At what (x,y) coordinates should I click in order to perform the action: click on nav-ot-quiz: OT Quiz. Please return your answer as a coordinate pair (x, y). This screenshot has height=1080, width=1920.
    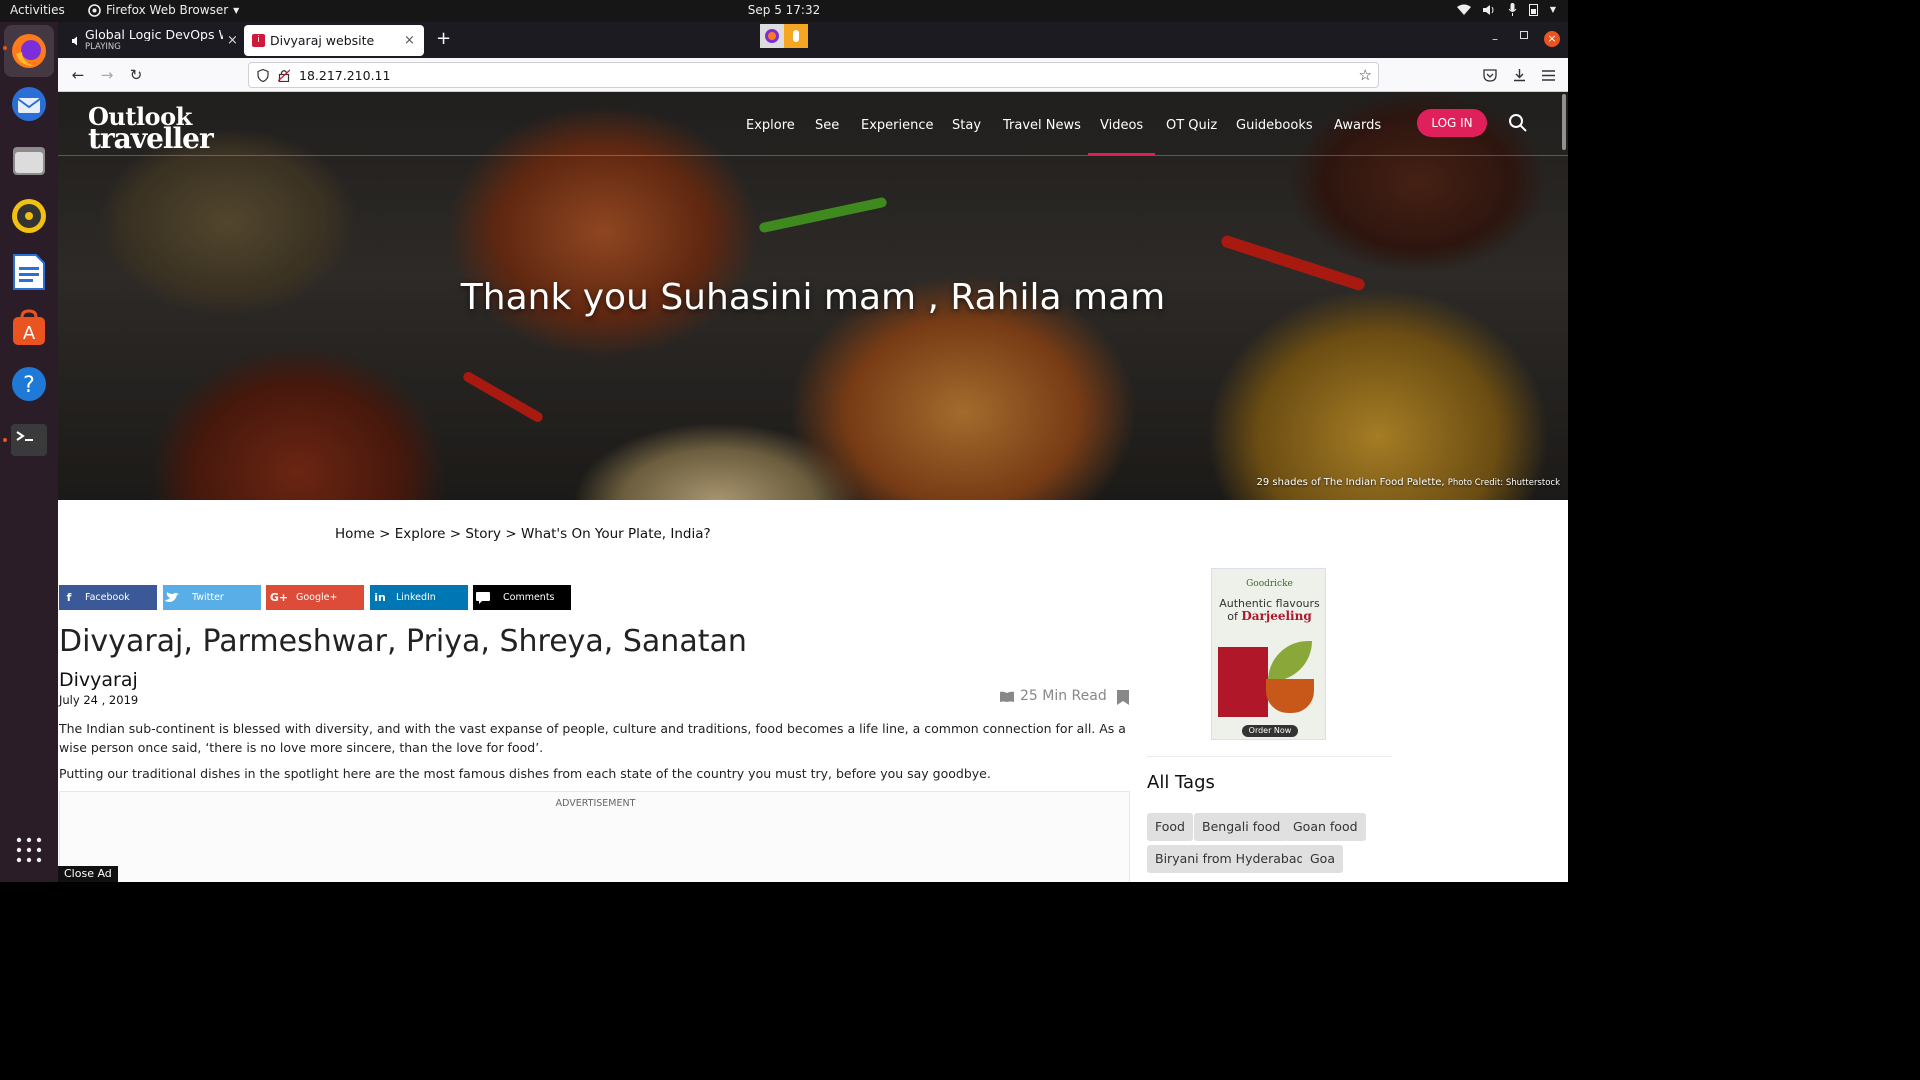
    Looking at the image, I should click on (1191, 125).